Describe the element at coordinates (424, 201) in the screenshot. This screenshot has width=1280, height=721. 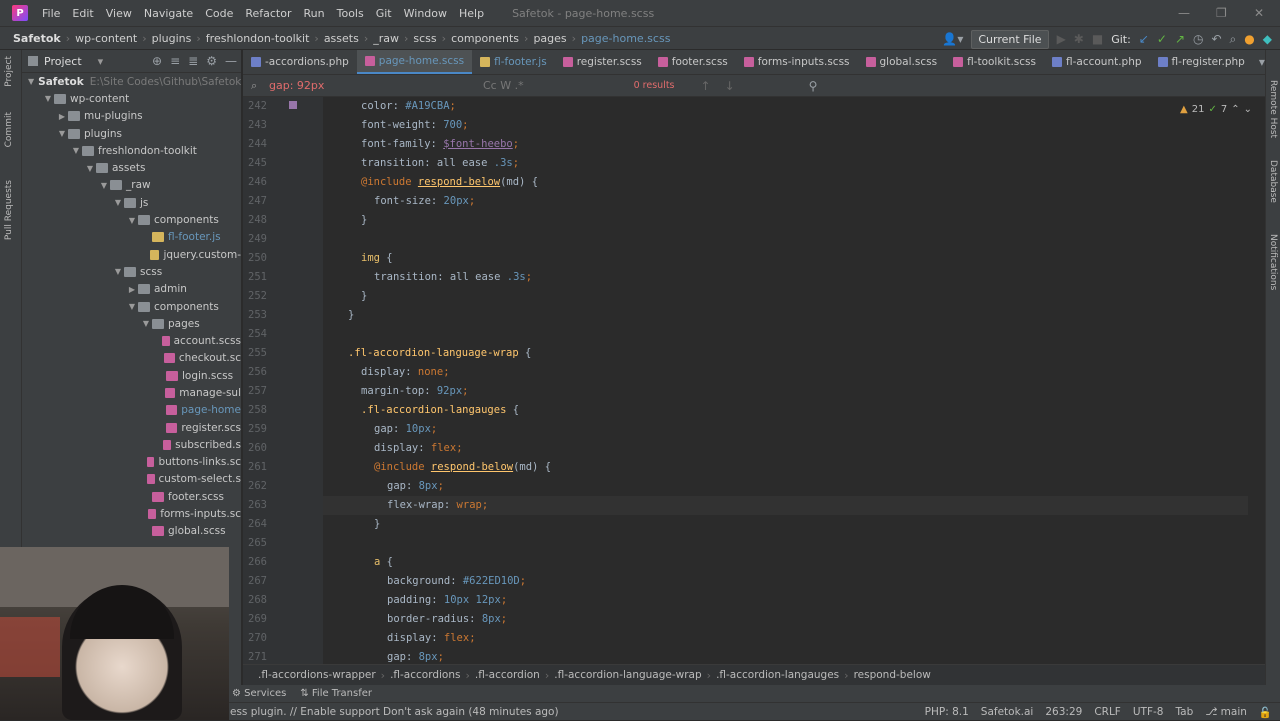
I see `code-line: font-size: 20px;` at that location.